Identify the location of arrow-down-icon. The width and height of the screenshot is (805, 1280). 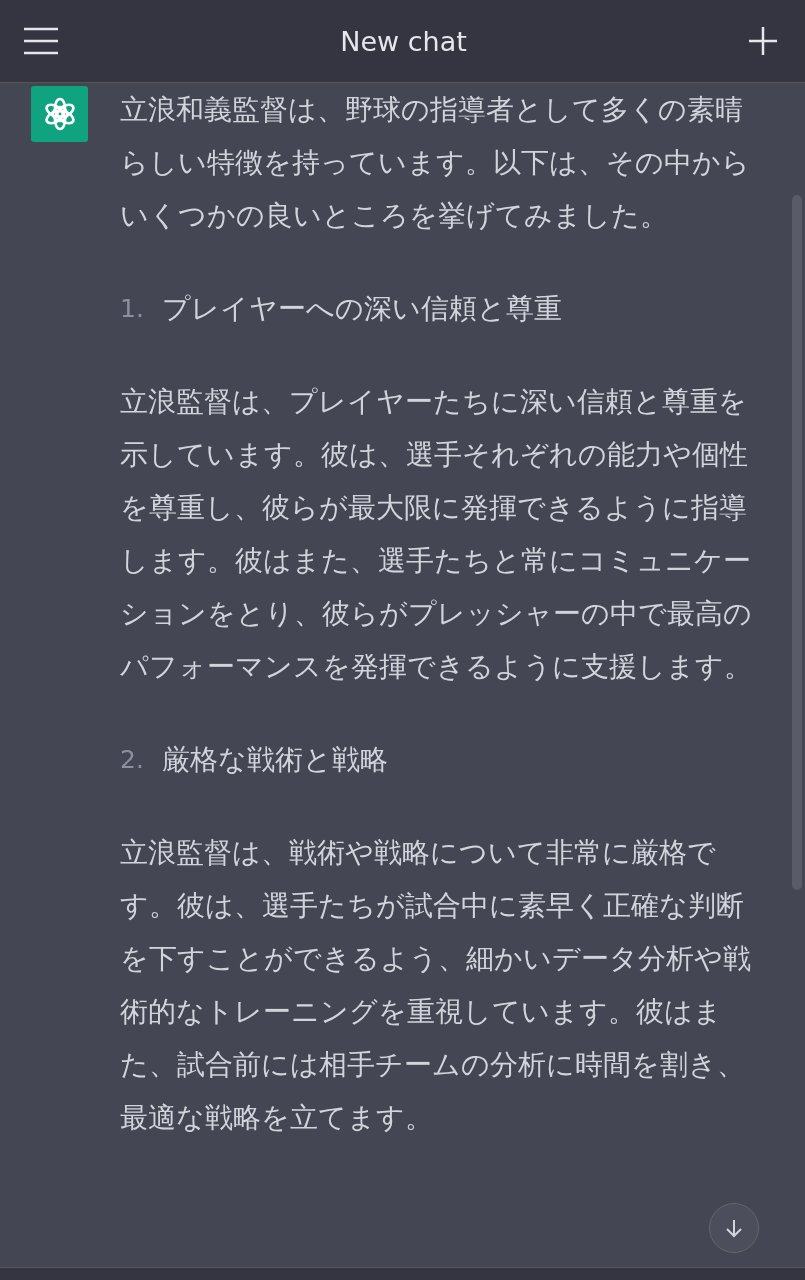
(734, 1228).